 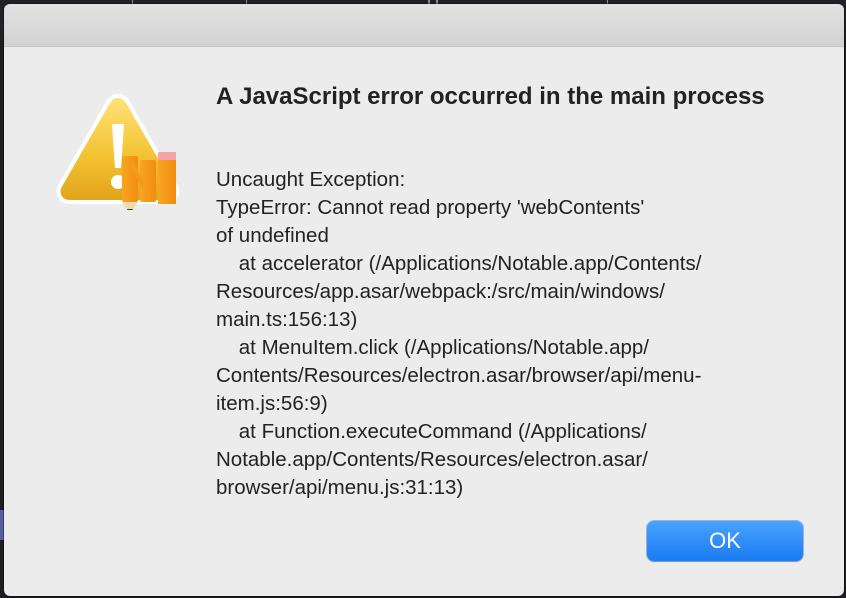 What do you see at coordinates (725, 541) in the screenshot?
I see `ok-button: OK` at bounding box center [725, 541].